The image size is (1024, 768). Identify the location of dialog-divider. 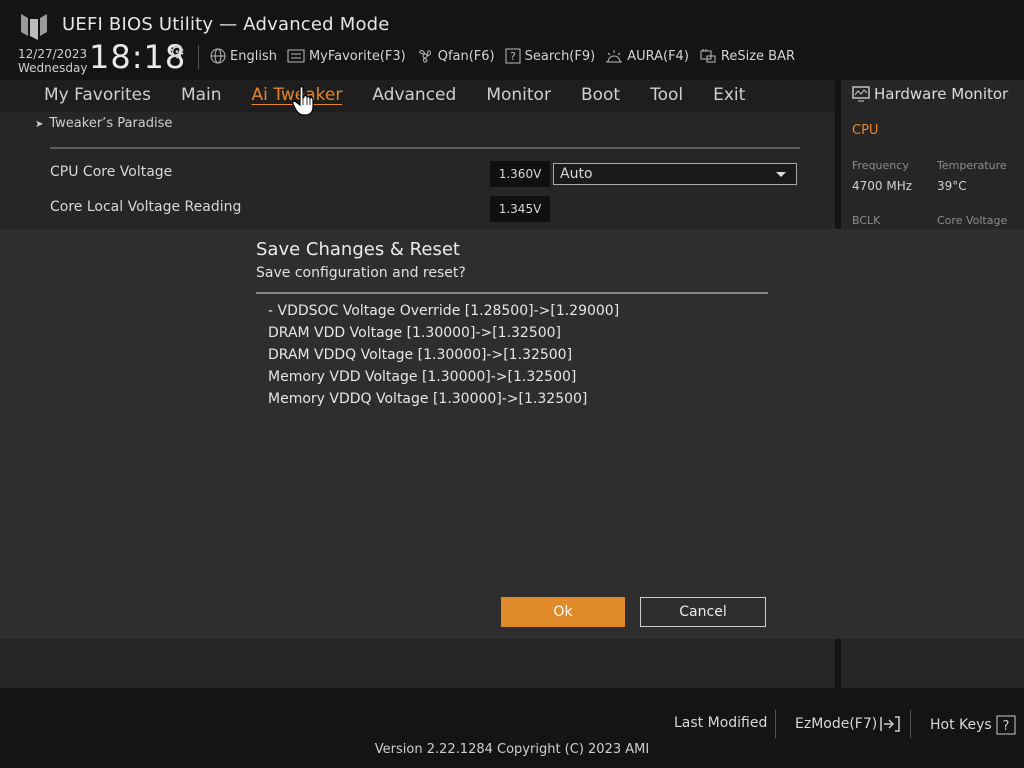
(512, 293).